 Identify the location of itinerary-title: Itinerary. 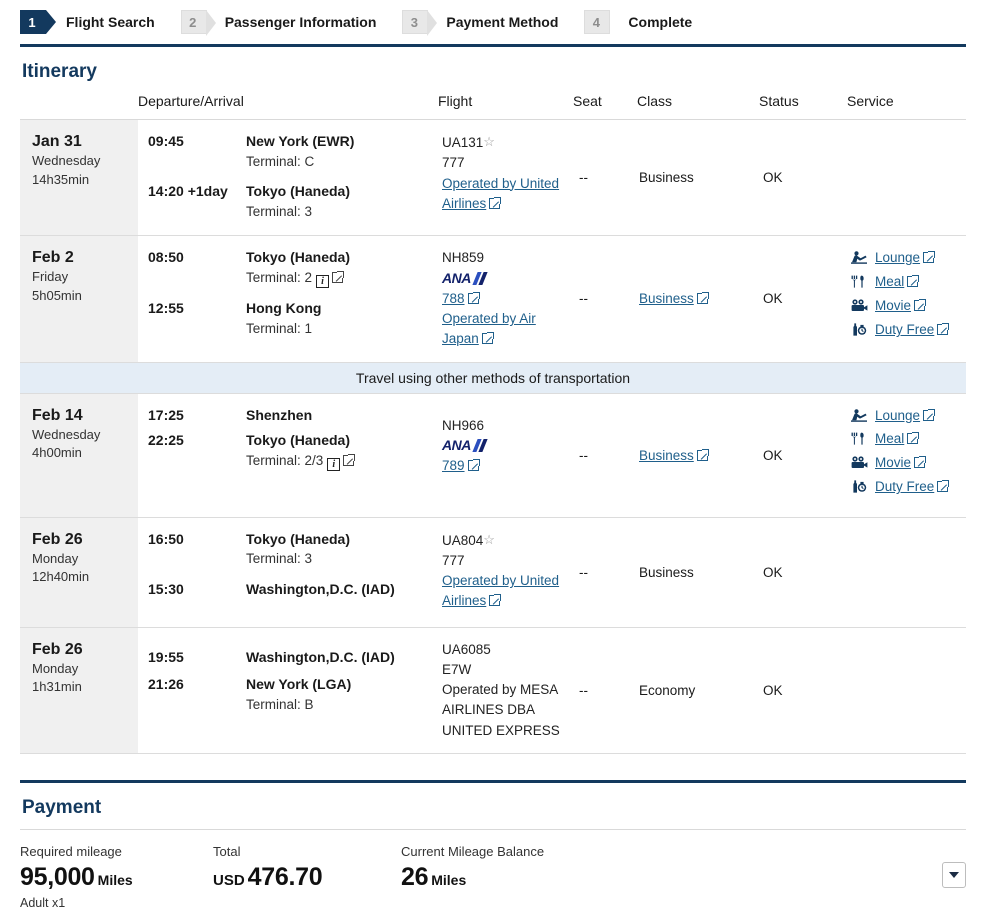
(59, 71).